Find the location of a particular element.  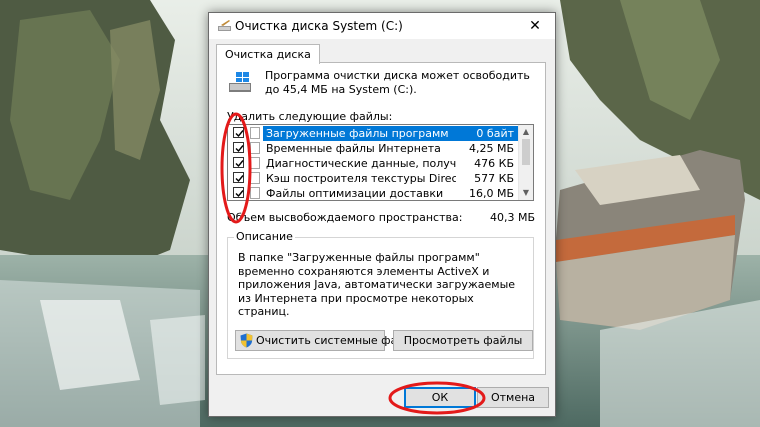

file-name: Временные файлы Интернета is located at coordinates (353, 148).